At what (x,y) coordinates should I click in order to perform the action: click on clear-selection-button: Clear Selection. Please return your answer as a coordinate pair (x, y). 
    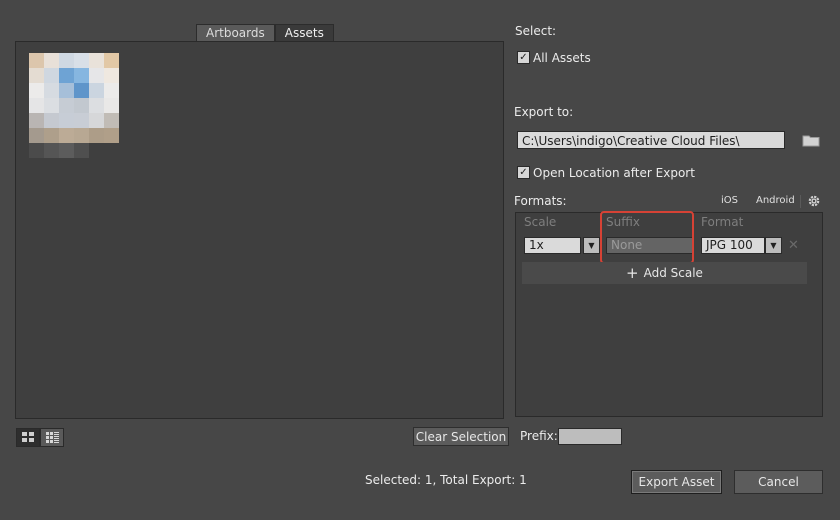
    Looking at the image, I should click on (461, 436).